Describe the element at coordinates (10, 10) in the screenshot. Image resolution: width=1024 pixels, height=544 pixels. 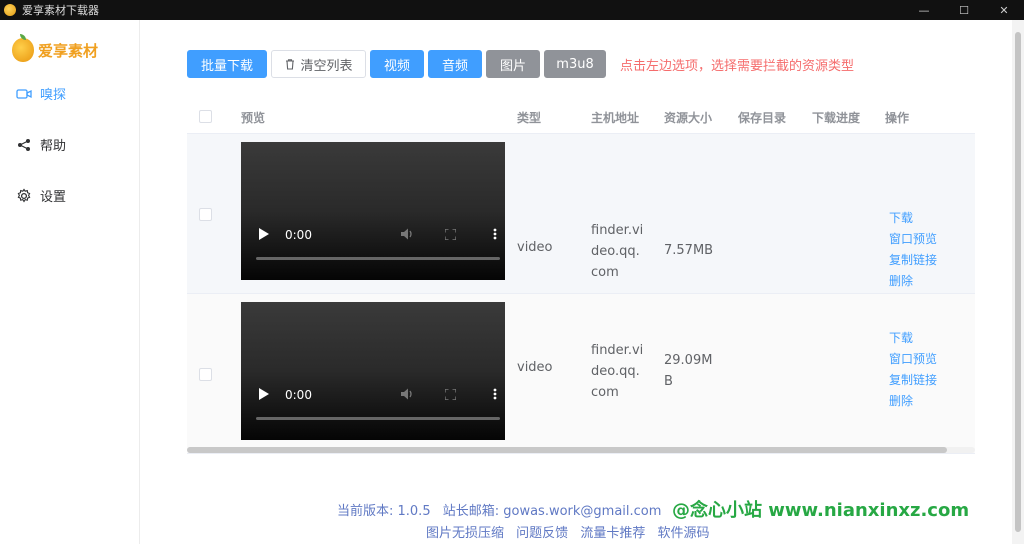
I see `app-icon` at that location.